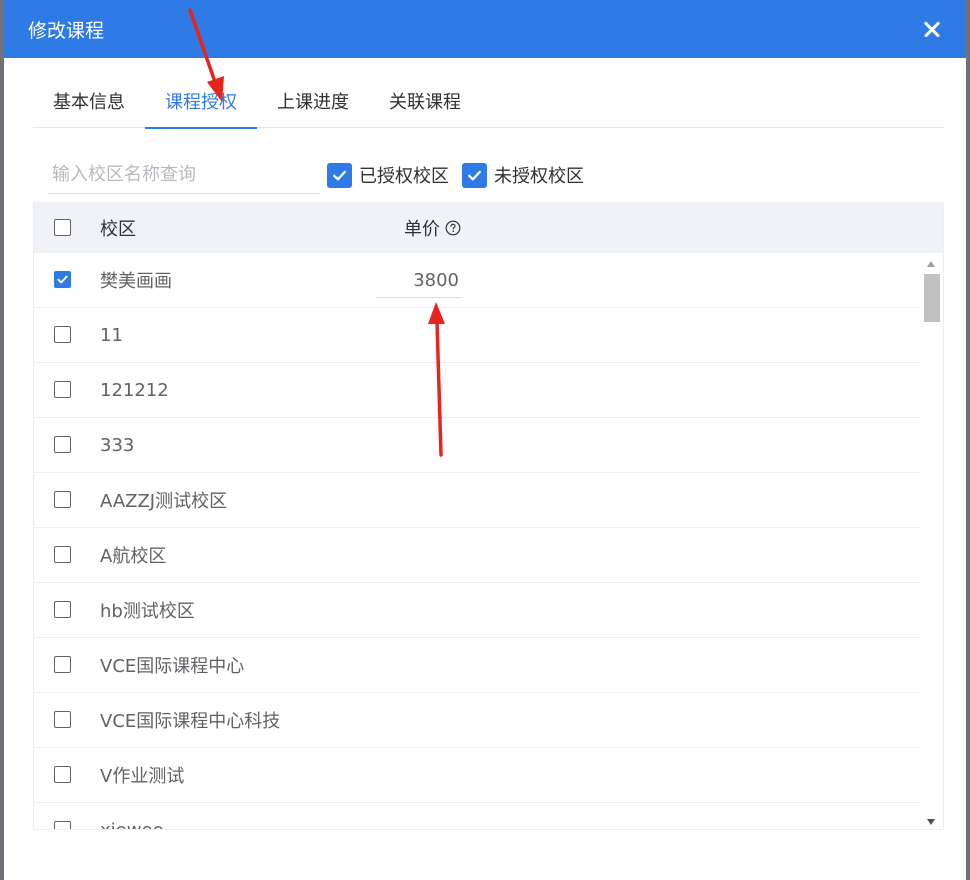 This screenshot has height=880, width=970. I want to click on unauthorized-campus-checkbox: 未授权校区, so click(523, 175).